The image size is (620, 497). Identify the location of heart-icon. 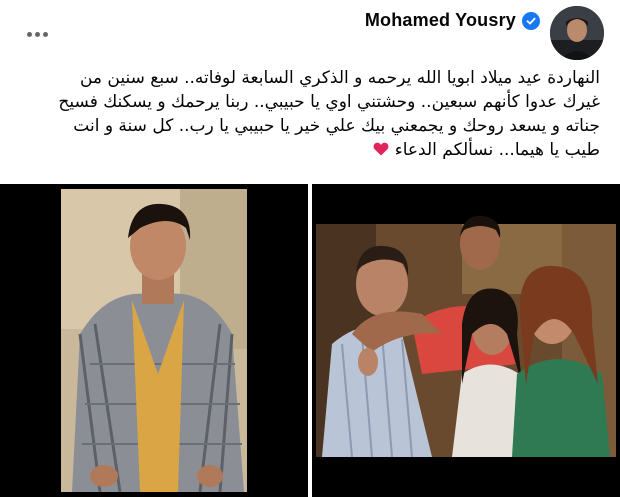
(381, 149).